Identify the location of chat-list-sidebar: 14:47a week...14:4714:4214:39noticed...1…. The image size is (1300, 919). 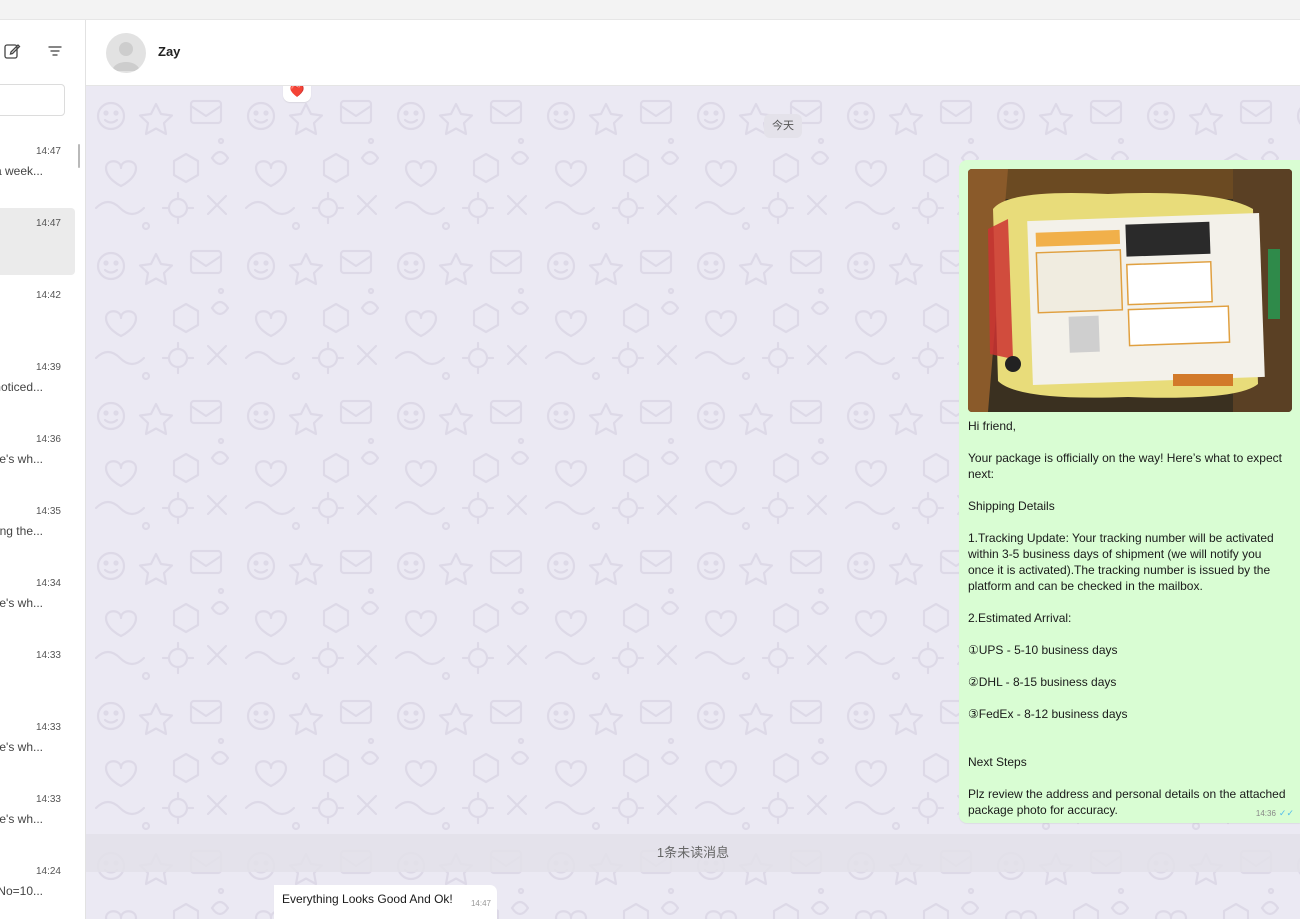
(43, 469).